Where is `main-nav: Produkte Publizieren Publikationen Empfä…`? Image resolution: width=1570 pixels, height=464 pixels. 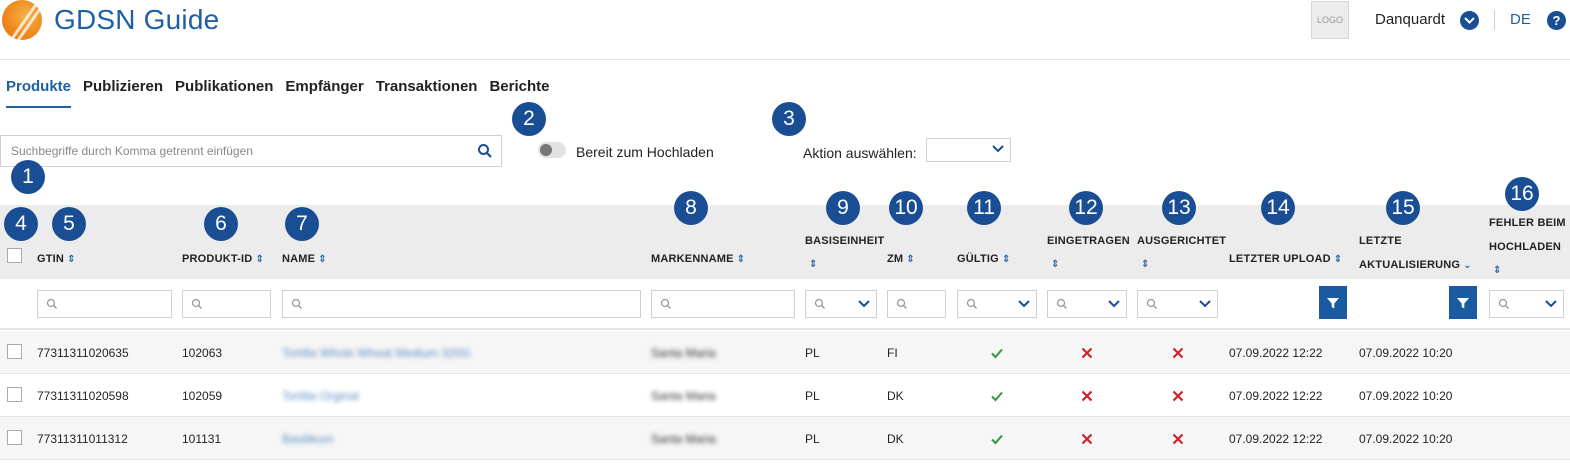 main-nav: Produkte Publizieren Publikationen Empfä… is located at coordinates (277, 93).